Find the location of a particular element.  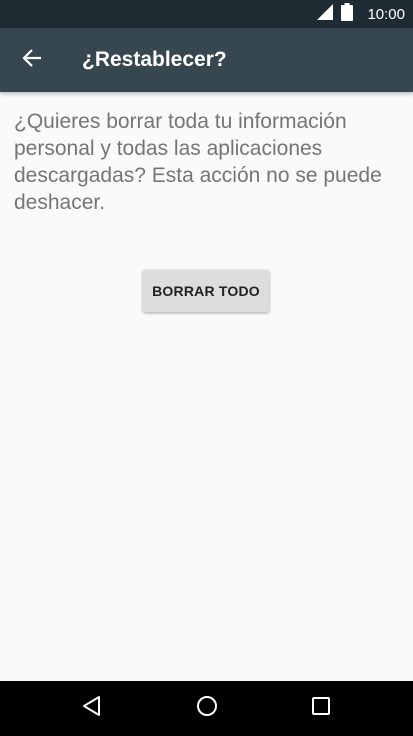

battery-icon is located at coordinates (347, 14).